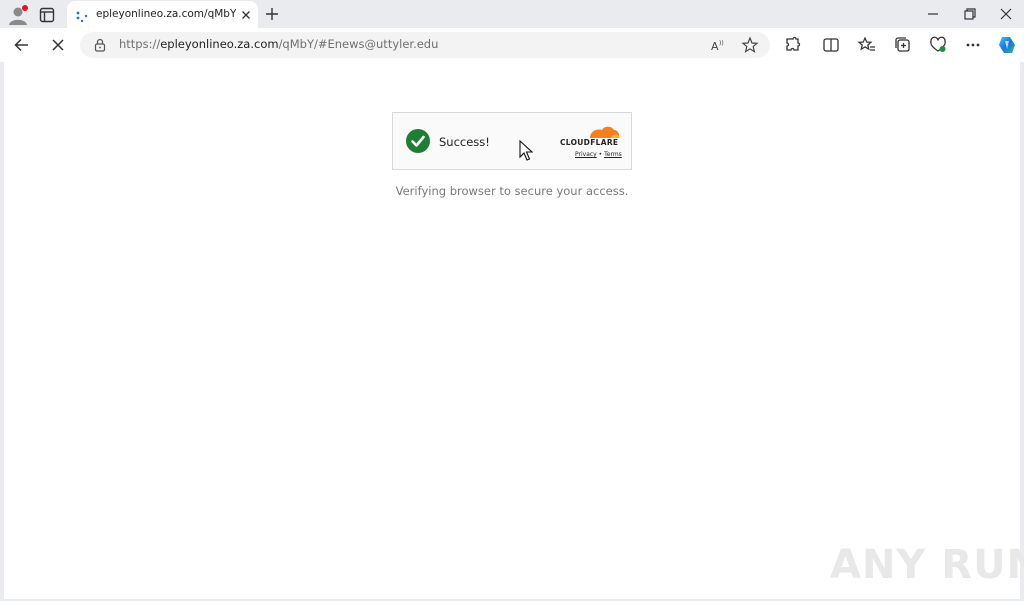  What do you see at coordinates (358, 44) in the screenshot?
I see `url-path: /qMbY/#Enews@uttyler.edu` at bounding box center [358, 44].